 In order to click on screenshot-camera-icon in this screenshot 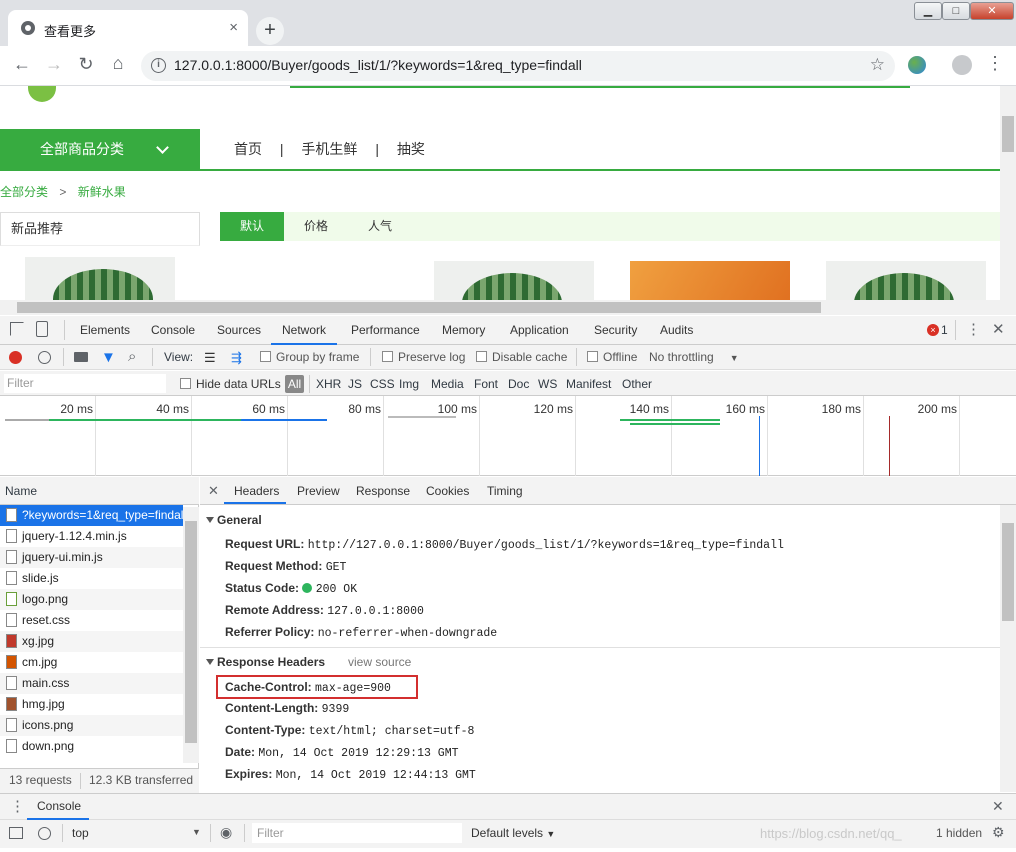, I will do `click(81, 357)`.